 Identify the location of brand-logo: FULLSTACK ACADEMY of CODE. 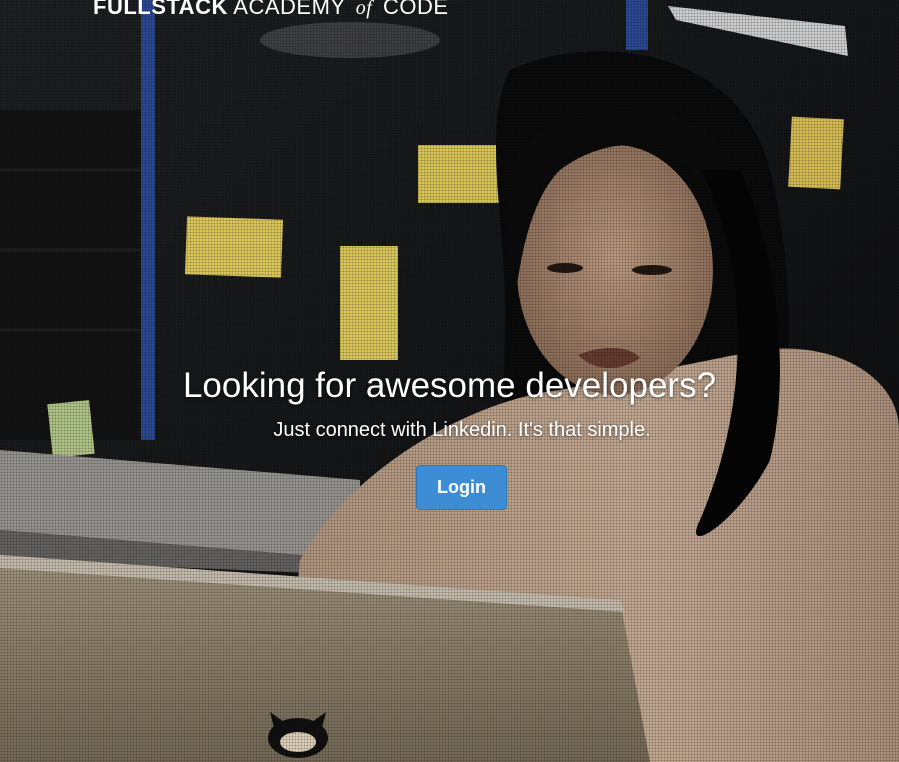
(271, 10).